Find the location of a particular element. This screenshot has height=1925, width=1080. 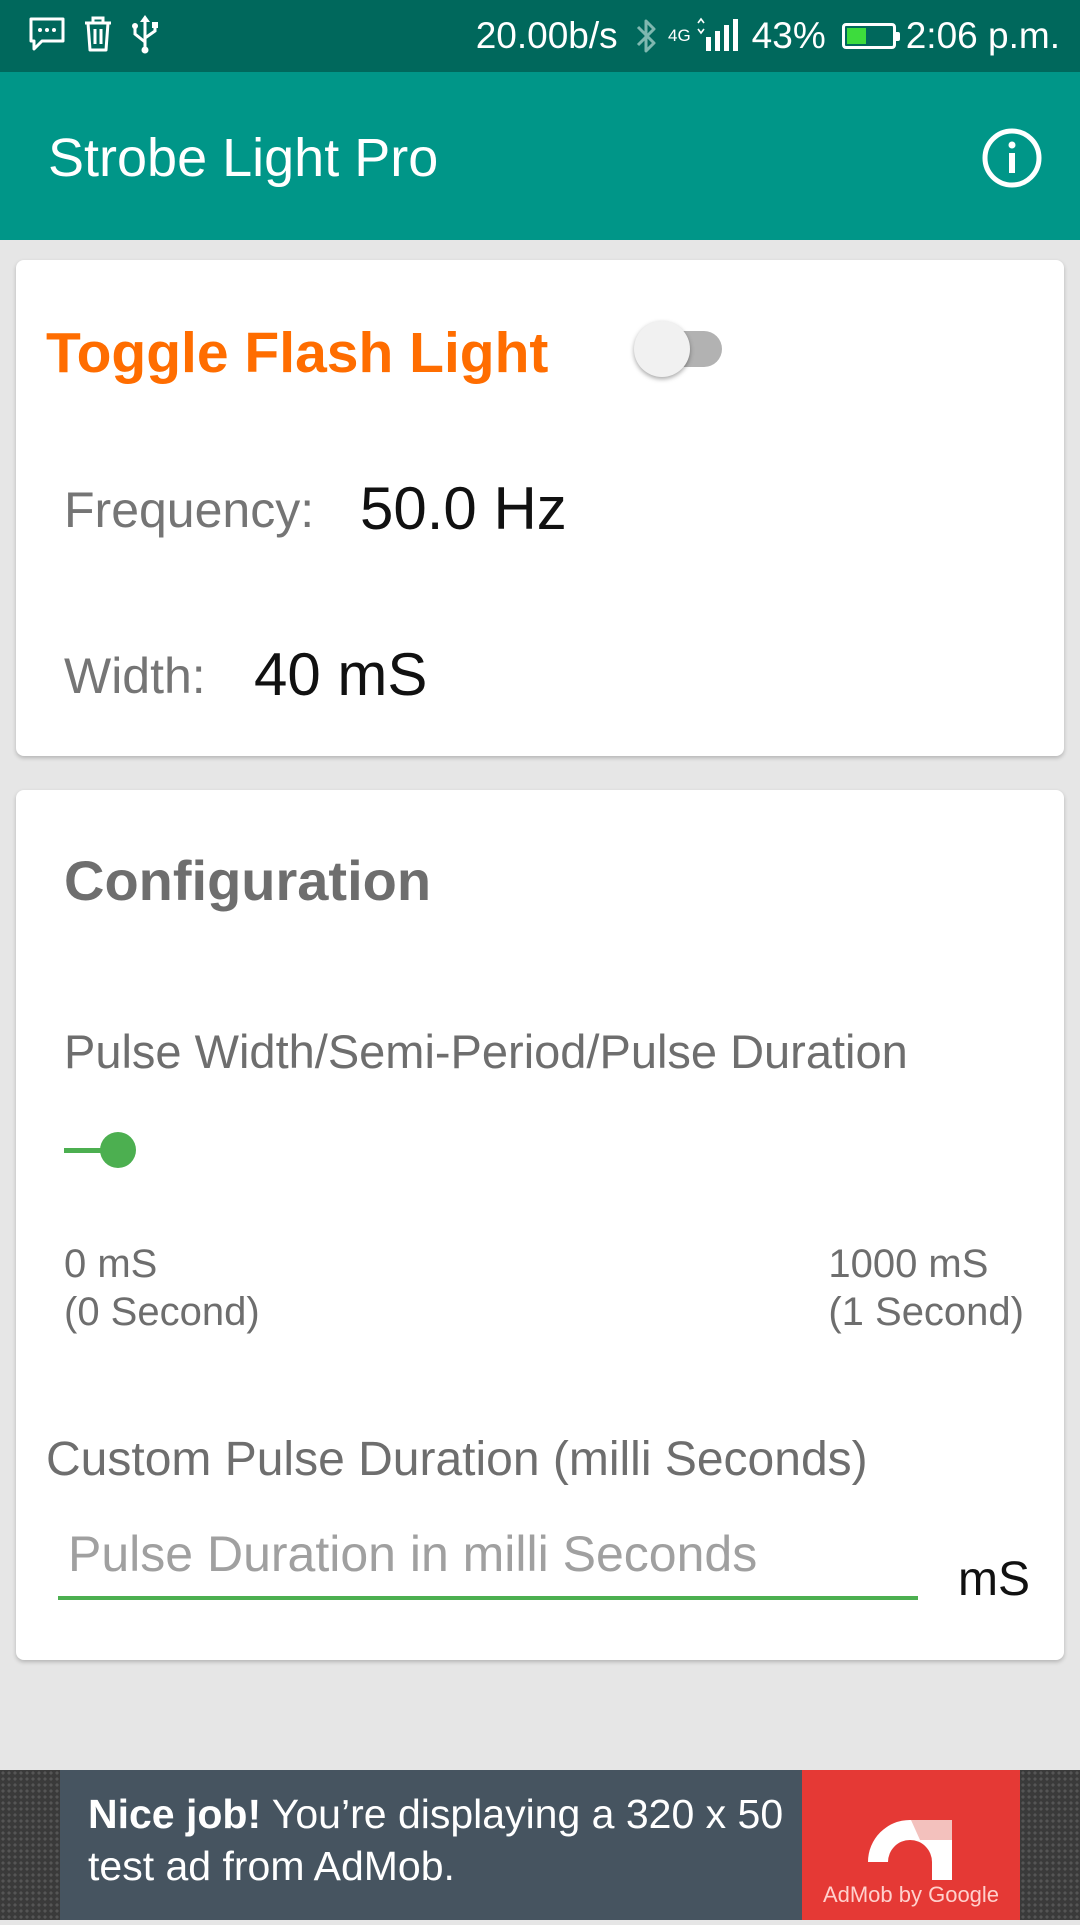

pulse-width-label: Pulse Width/Semi-Period/Pulse Duration is located at coordinates (486, 1051).